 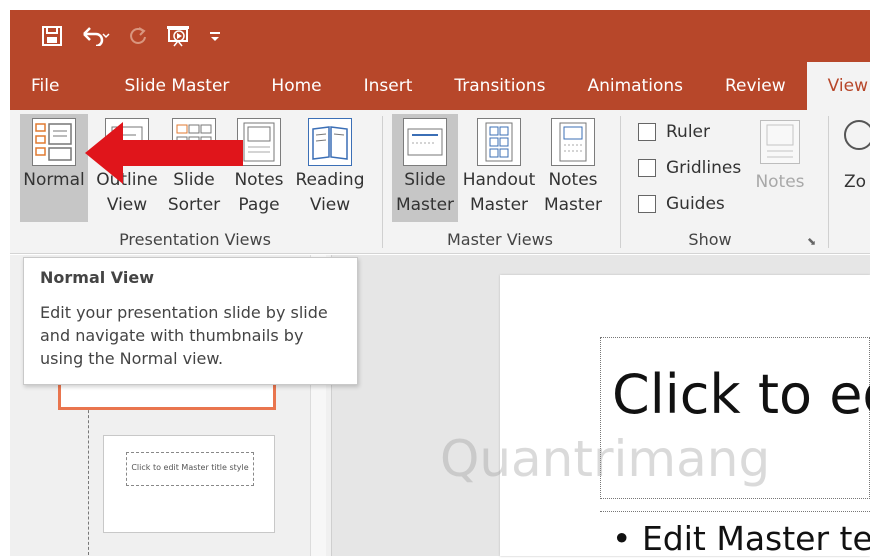 What do you see at coordinates (499, 86) in the screenshot?
I see `tab-transitions: Transitions` at bounding box center [499, 86].